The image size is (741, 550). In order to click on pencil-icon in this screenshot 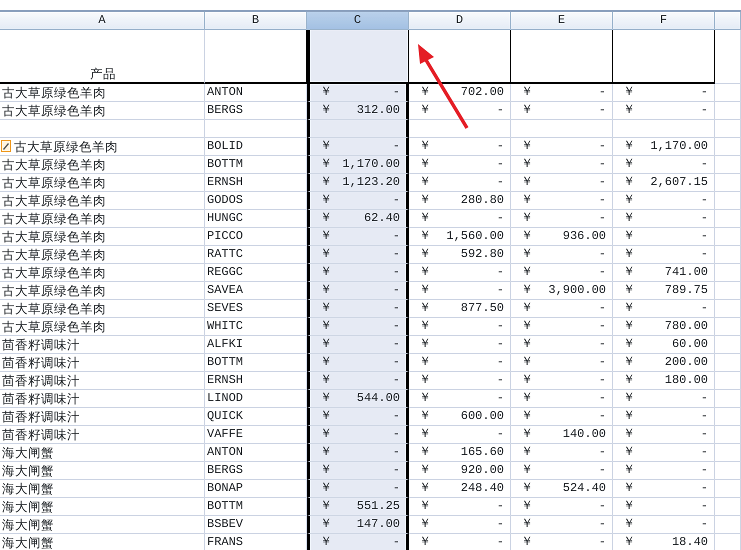, I will do `click(6, 146)`.